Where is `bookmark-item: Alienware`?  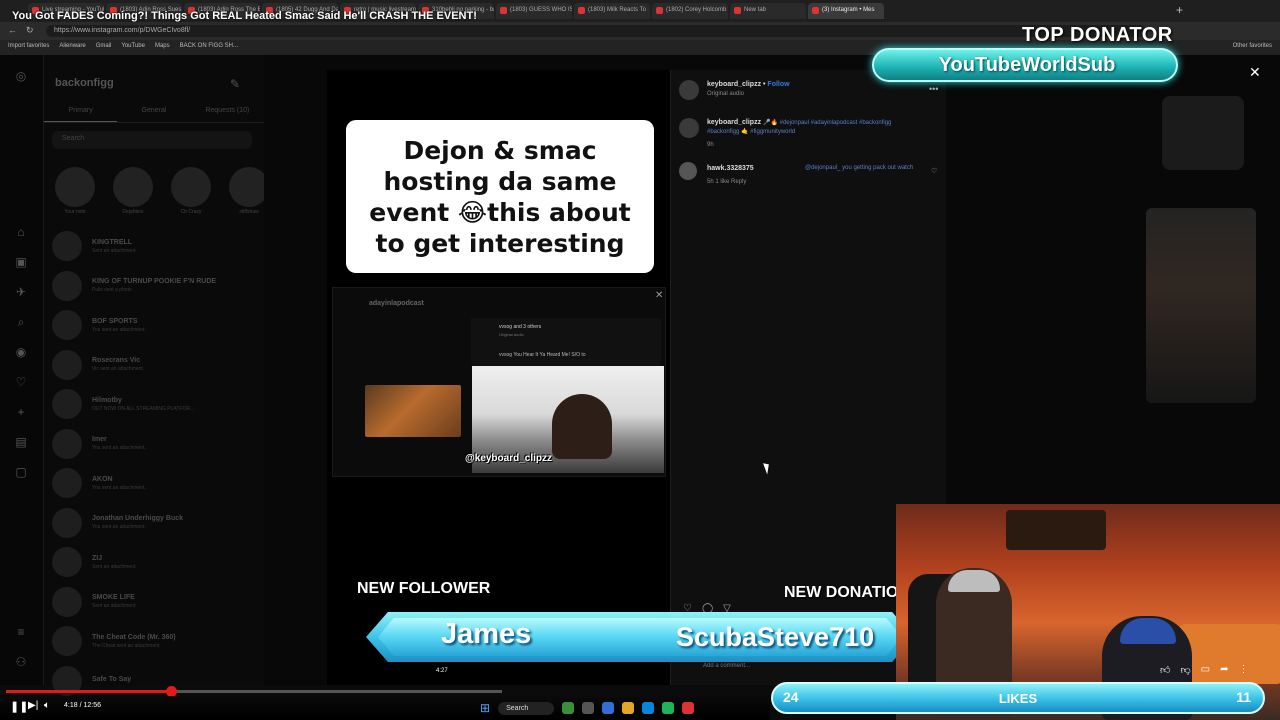 bookmark-item: Alienware is located at coordinates (72, 47).